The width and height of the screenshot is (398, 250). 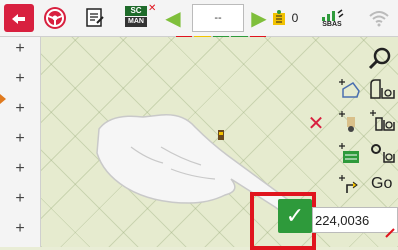 I want to click on gps-status-button: SBAS, so click(x=332, y=18).